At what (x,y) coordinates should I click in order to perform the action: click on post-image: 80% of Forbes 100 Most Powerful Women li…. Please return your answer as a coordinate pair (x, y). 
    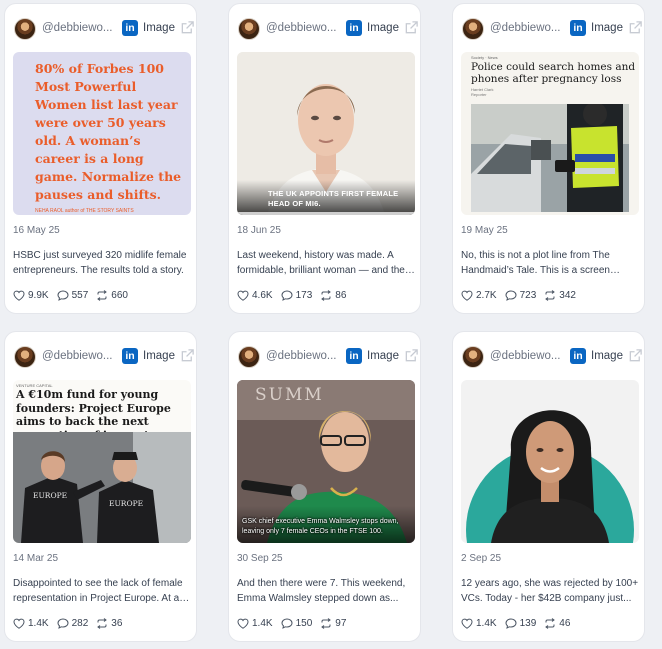
    Looking at the image, I should click on (102, 133).